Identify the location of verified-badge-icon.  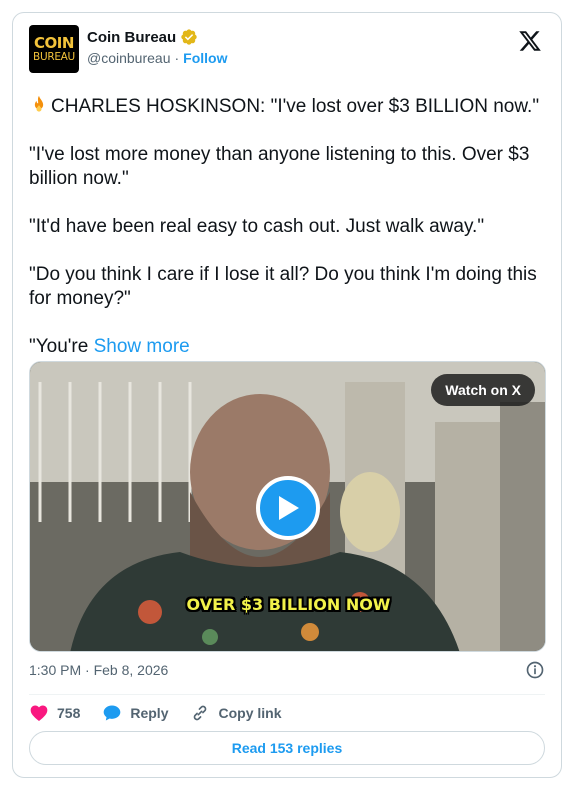
(189, 37).